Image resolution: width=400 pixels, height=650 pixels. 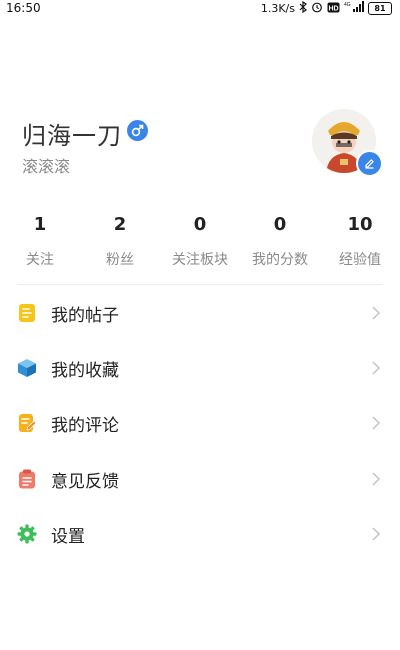 What do you see at coordinates (137, 130) in the screenshot?
I see `male-gender-icon` at bounding box center [137, 130].